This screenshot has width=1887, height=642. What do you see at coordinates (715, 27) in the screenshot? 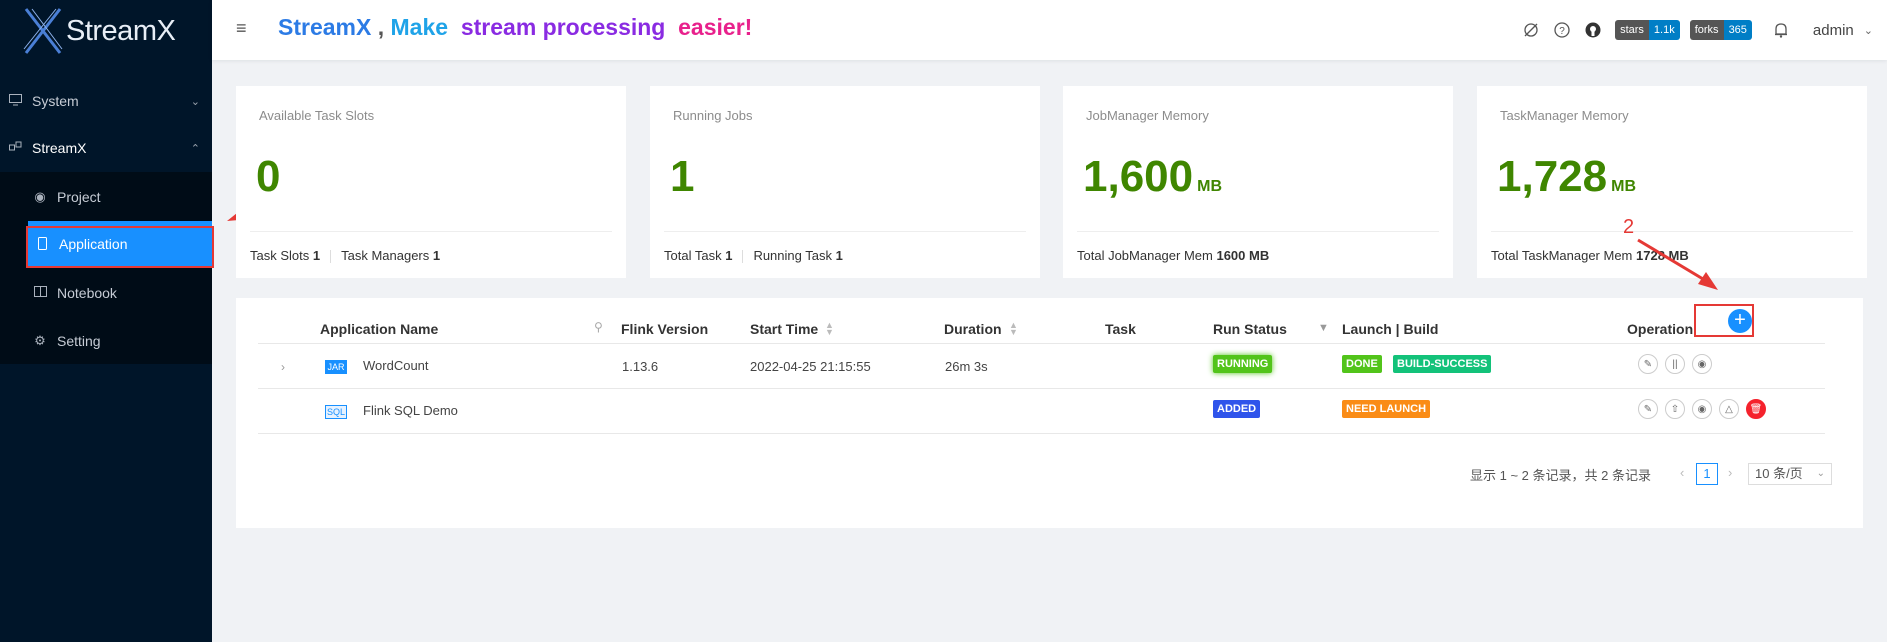
I see `slogan-part: easier!` at bounding box center [715, 27].